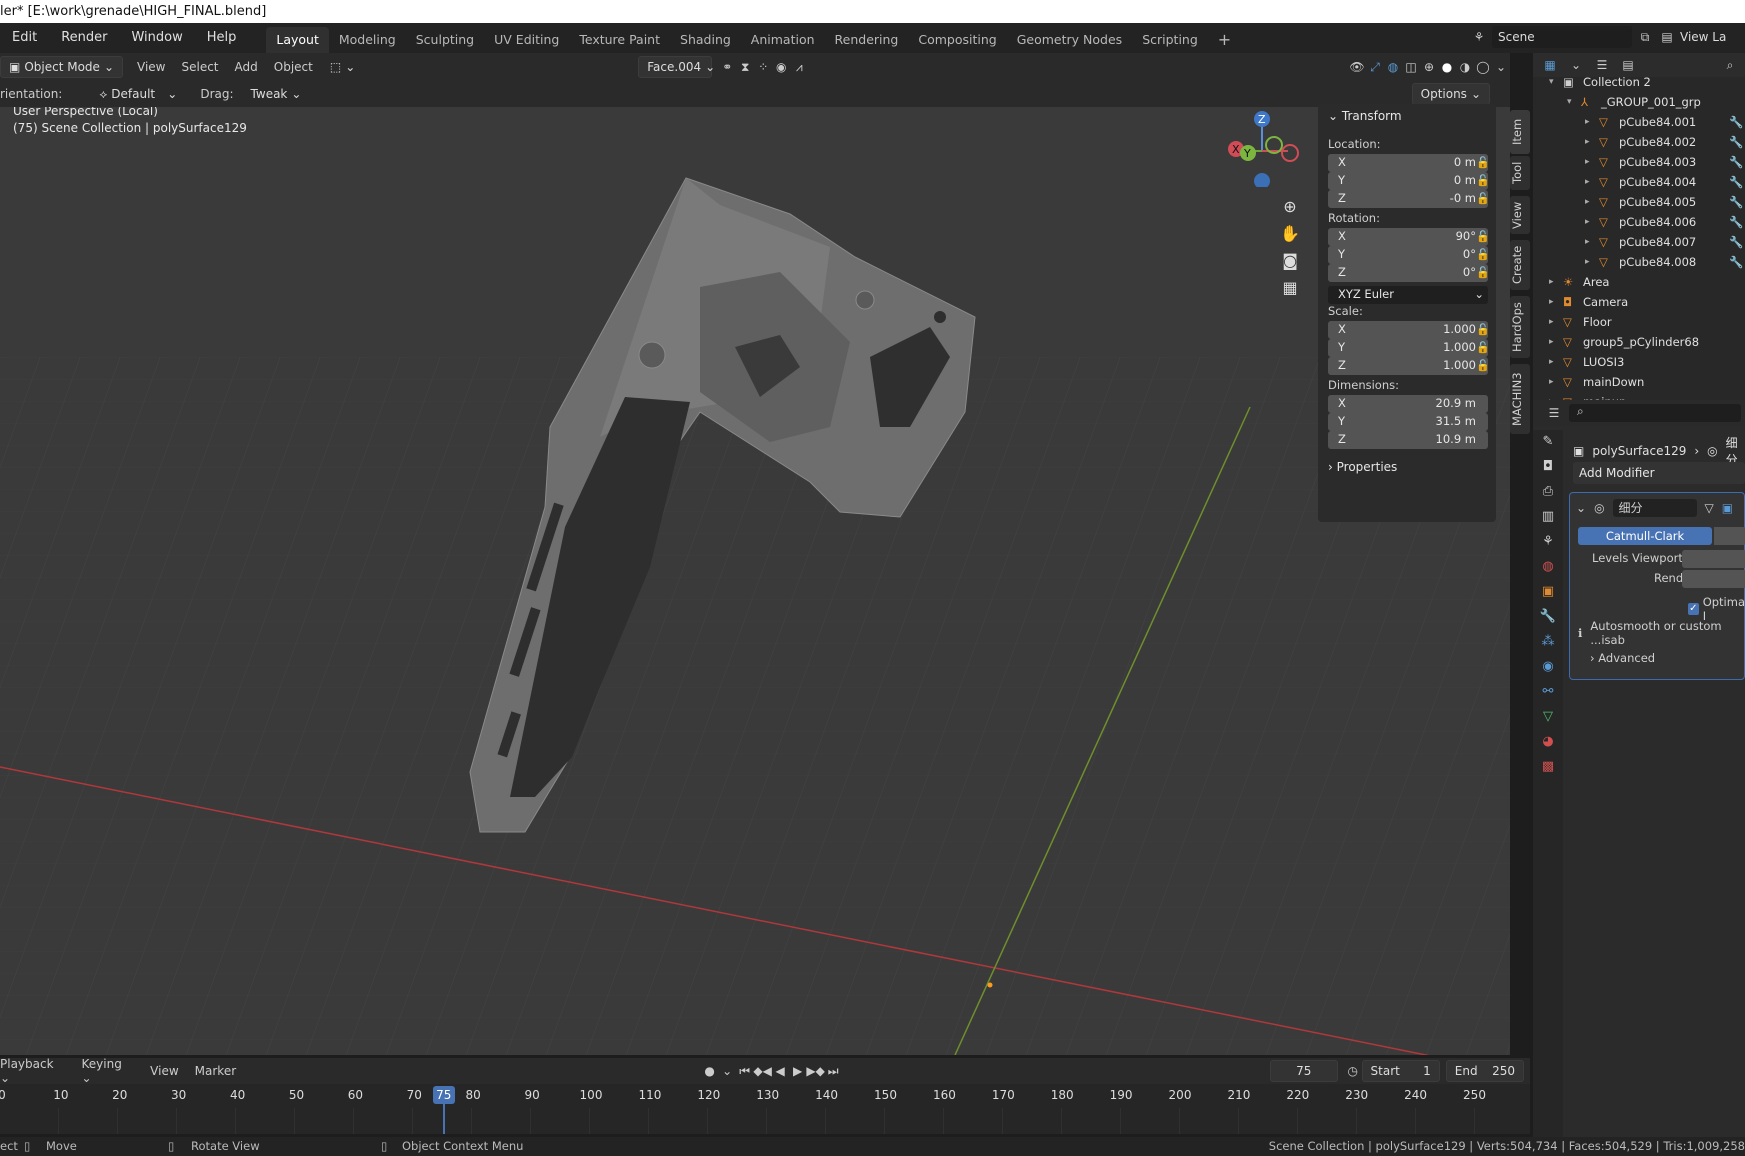  I want to click on solid-shading-icon: ●, so click(1447, 67).